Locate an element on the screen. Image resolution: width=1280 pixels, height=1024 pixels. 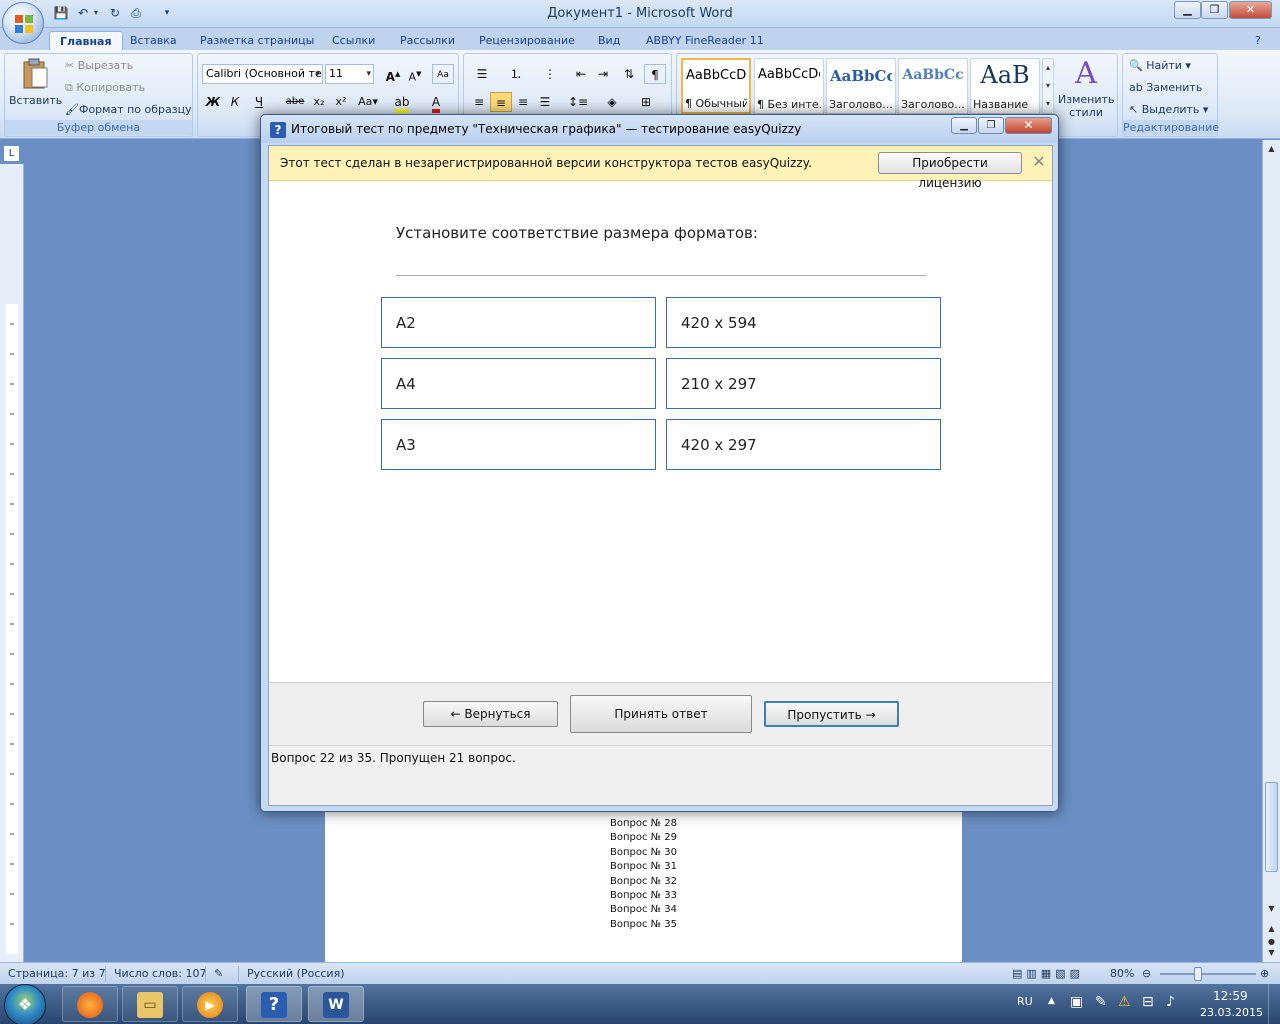
zoom-in-icon: ⊕ is located at coordinates (1264, 974).